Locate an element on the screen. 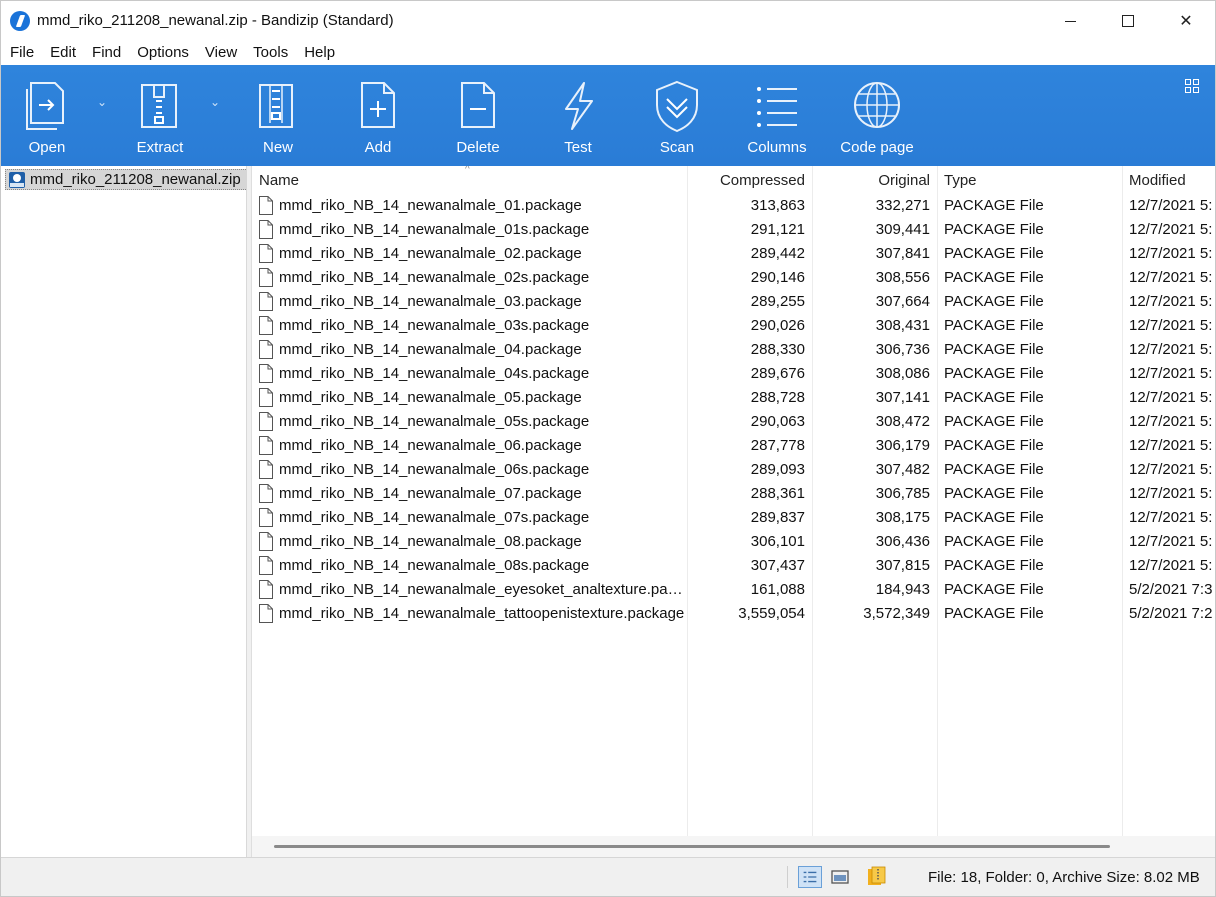  extract-icon is located at coordinates (159, 106).